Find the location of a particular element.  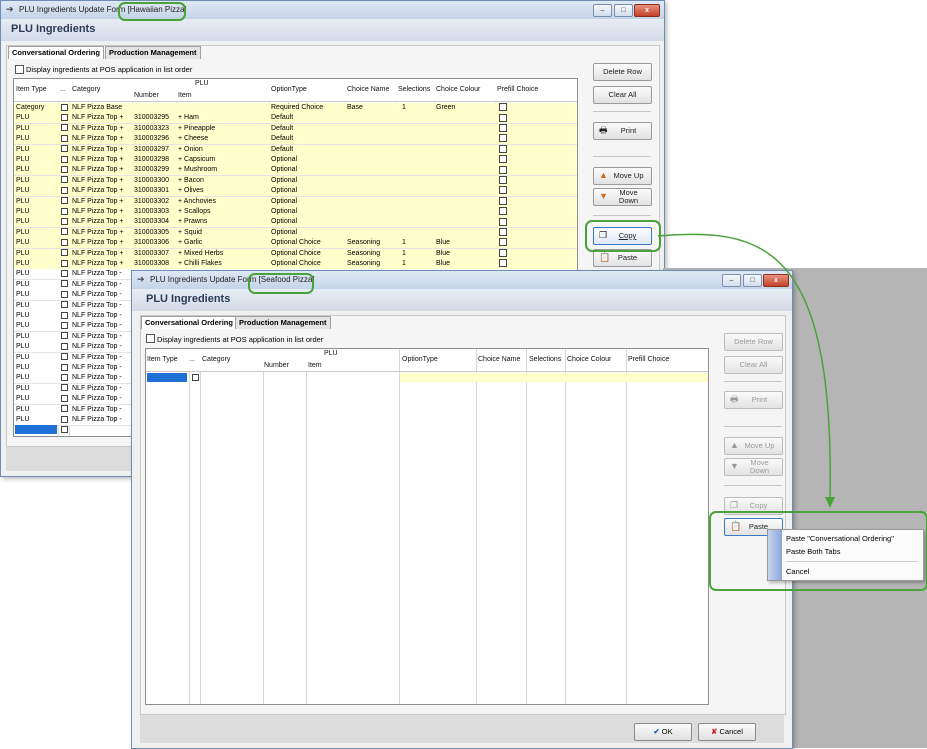

copy-to-paste-arrow is located at coordinates (746, 370).